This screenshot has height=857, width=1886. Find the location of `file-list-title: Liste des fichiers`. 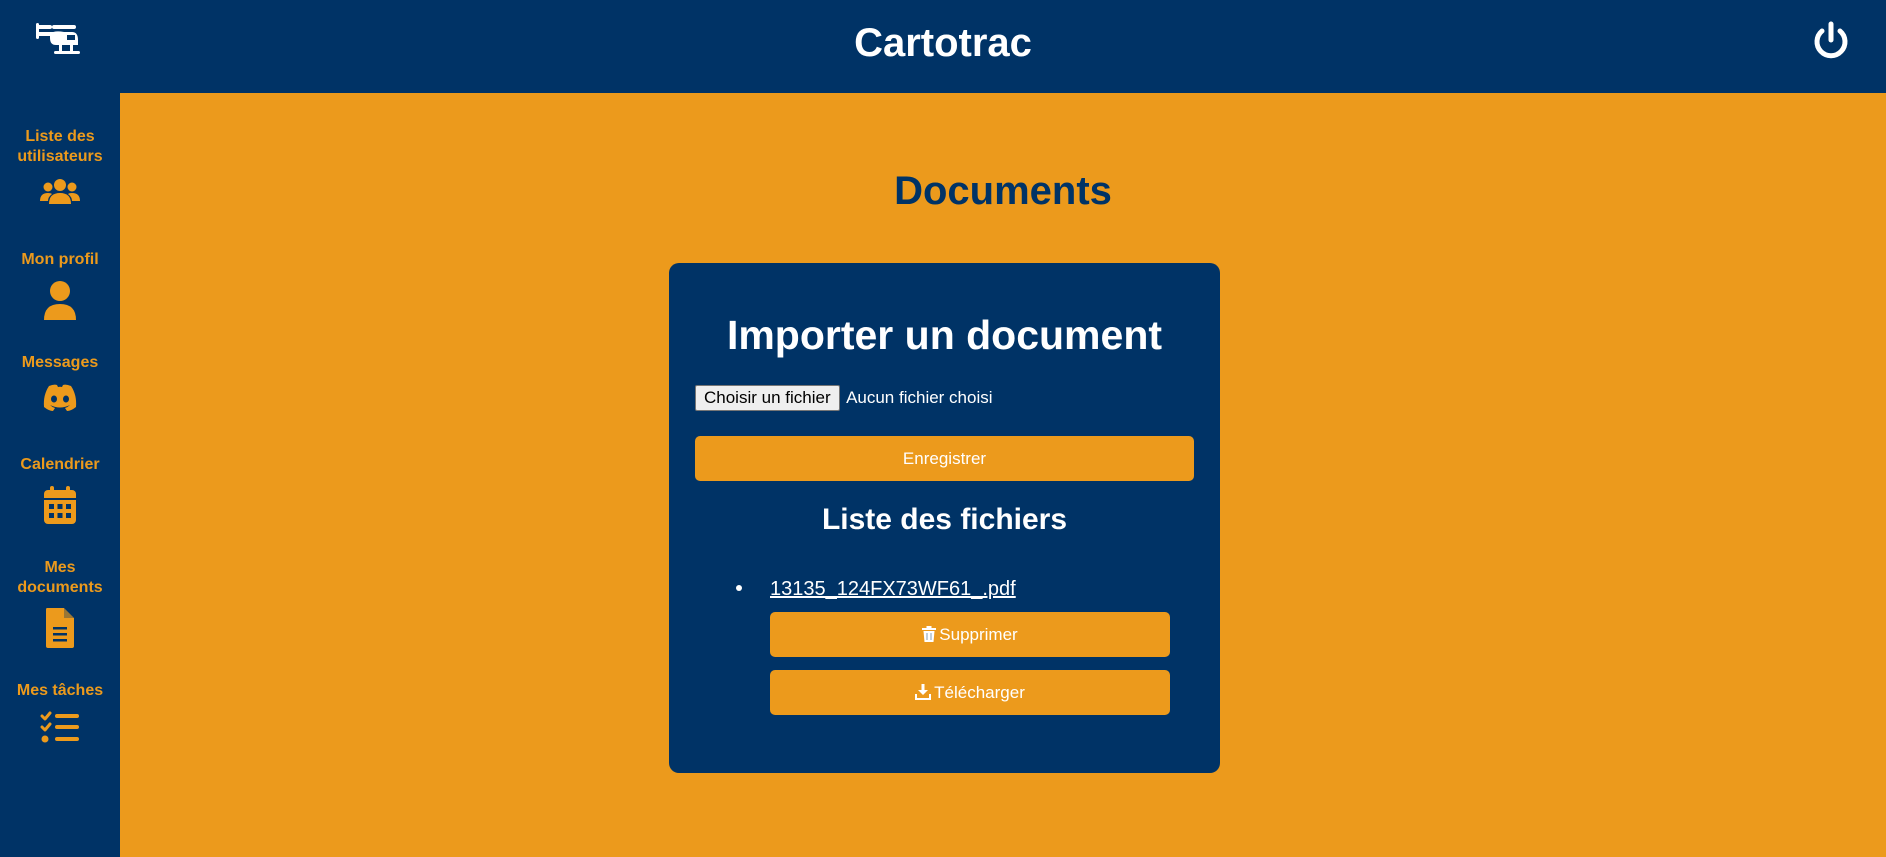

file-list-title: Liste des fichiers is located at coordinates (944, 519).